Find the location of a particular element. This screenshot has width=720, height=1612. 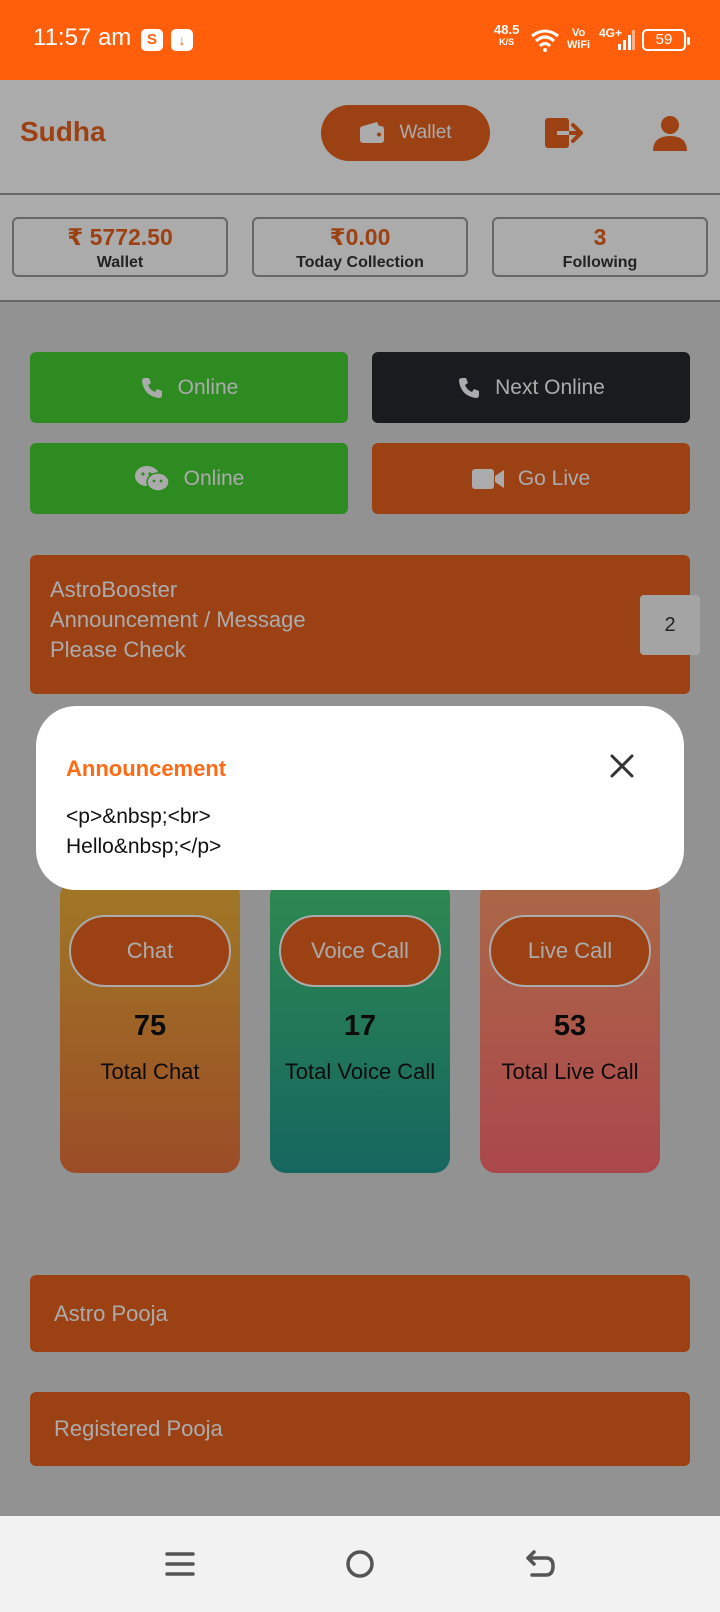

status-bar: 11:57 am S ↓ 48.5 K/S Vo WiFi 4G+ 59 is located at coordinates (360, 40).